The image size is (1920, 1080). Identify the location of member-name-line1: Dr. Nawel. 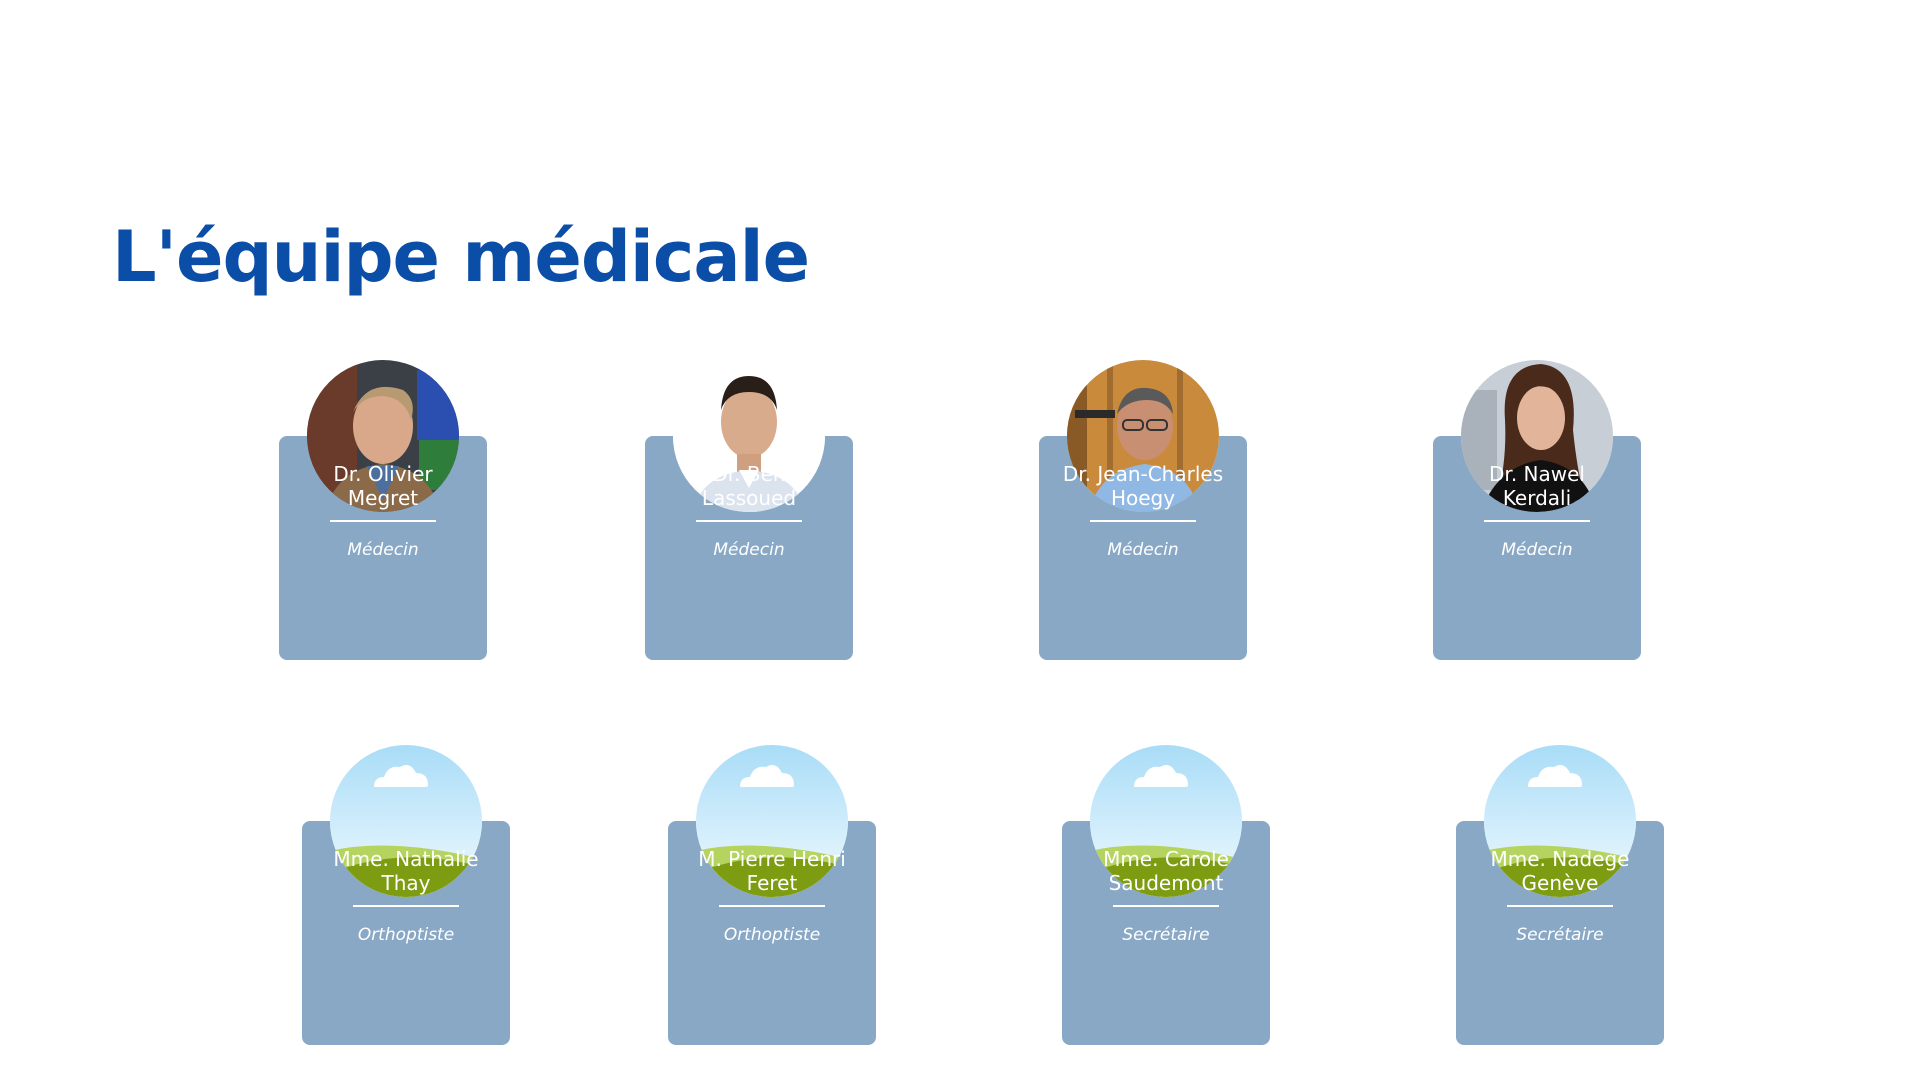
(1537, 474).